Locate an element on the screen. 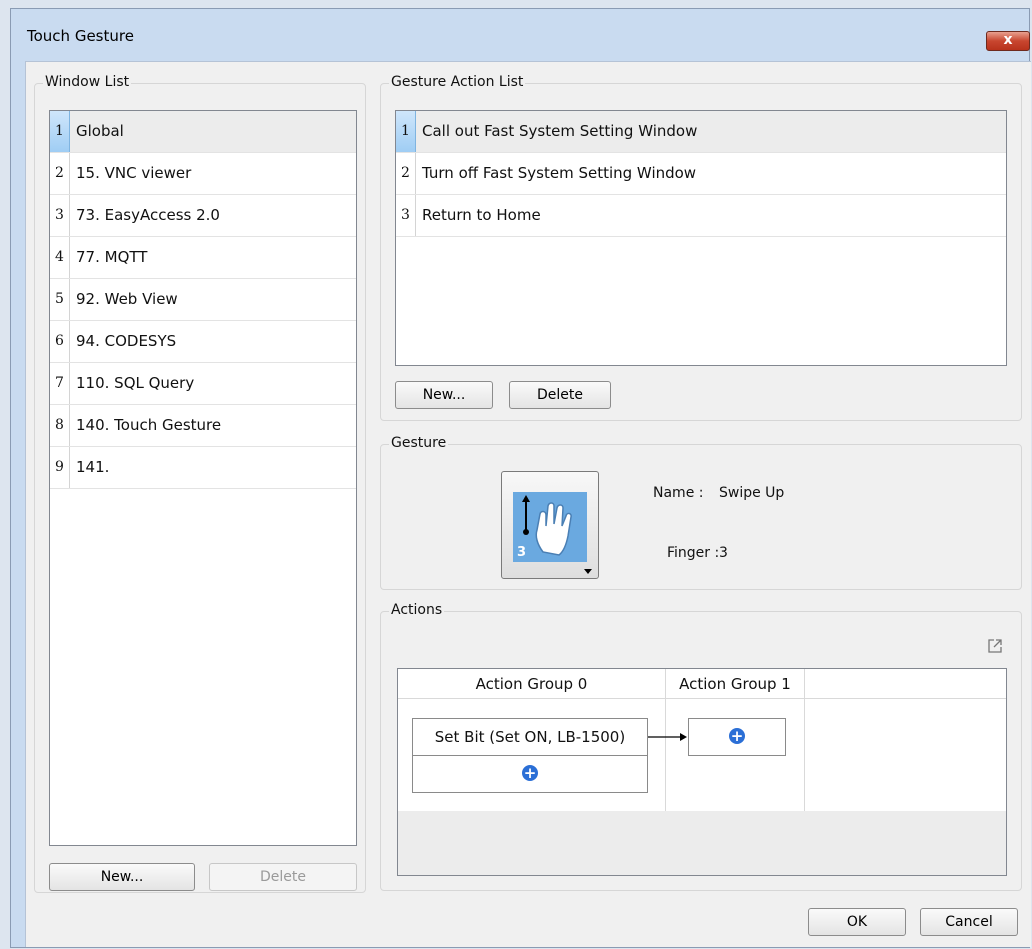 The width and height of the screenshot is (1032, 949). action-group-empty-header is located at coordinates (905, 684).